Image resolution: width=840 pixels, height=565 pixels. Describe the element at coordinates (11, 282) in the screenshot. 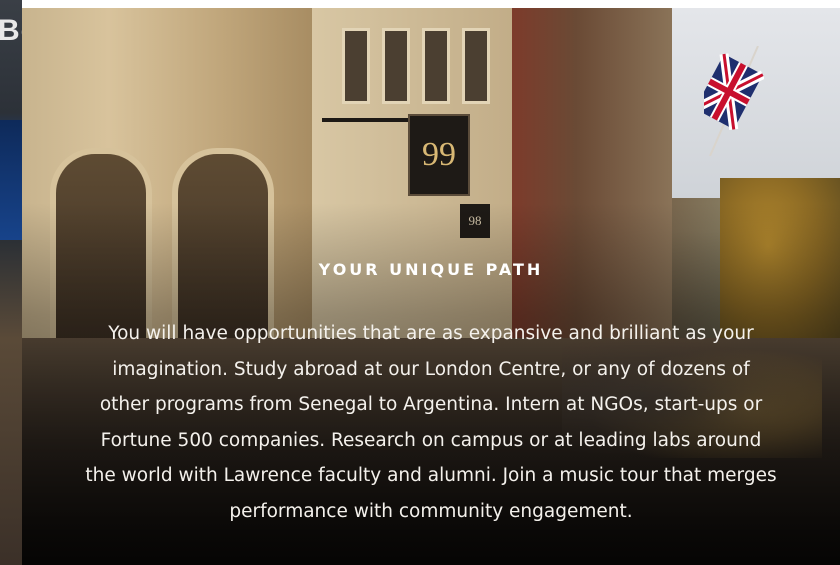

I see `previous-slide-peek: Bo` at that location.